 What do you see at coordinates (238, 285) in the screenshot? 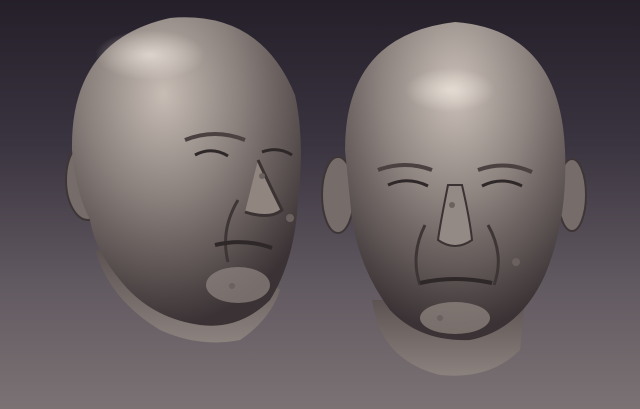
I see `left-chin` at bounding box center [238, 285].